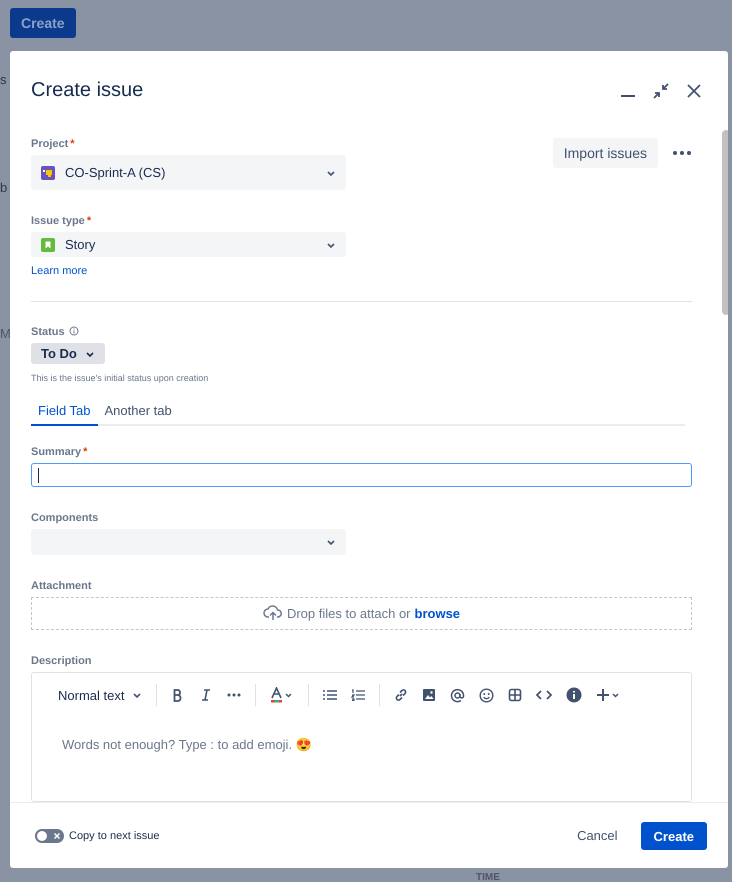 This screenshot has height=882, width=732. Describe the element at coordinates (64, 411) in the screenshot. I see `tab: Field Tab` at that location.